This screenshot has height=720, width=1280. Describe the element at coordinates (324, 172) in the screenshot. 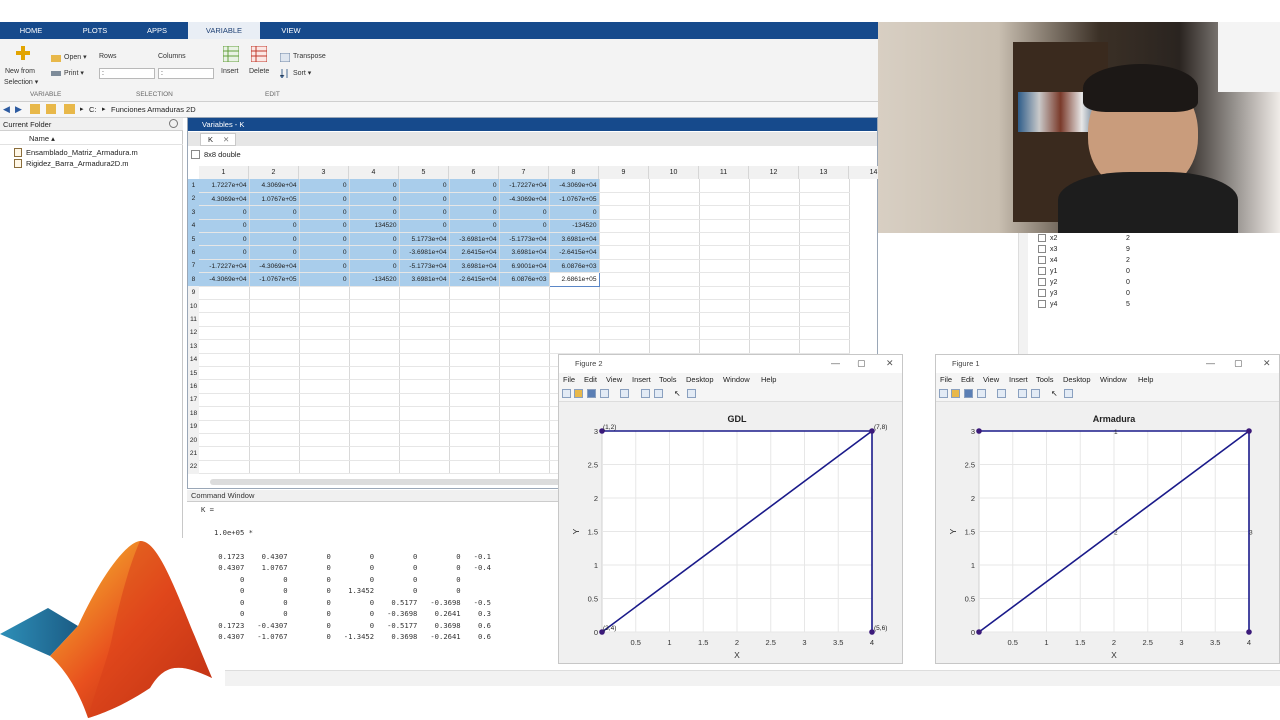

I see `column-header: 3` at that location.